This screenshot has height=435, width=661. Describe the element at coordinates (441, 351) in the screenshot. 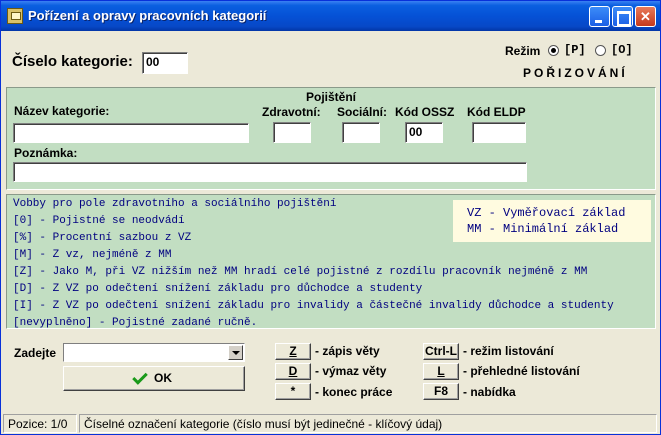

I see `key-ctrl-l-button: Ctrl-L` at that location.